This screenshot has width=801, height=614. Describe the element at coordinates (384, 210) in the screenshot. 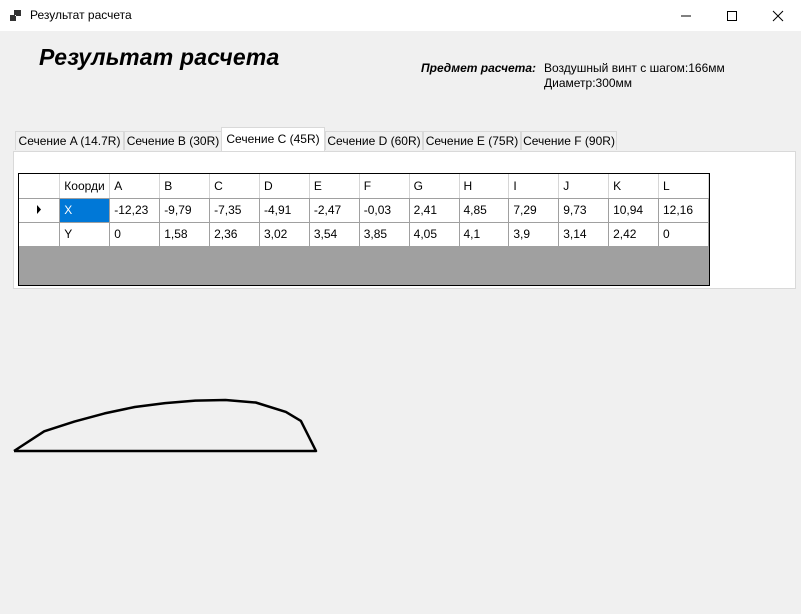

I see `table-cell: -0,03` at that location.